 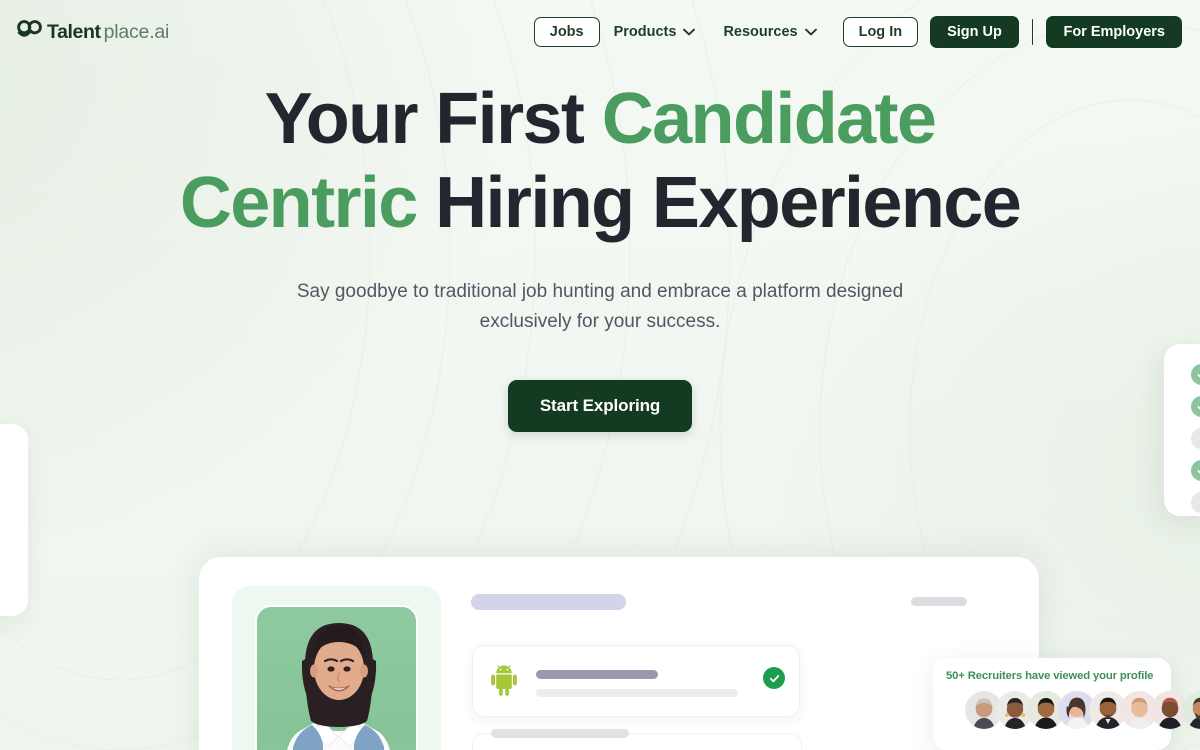 I want to click on circle-placeholder-icon, so click(x=1195, y=502).